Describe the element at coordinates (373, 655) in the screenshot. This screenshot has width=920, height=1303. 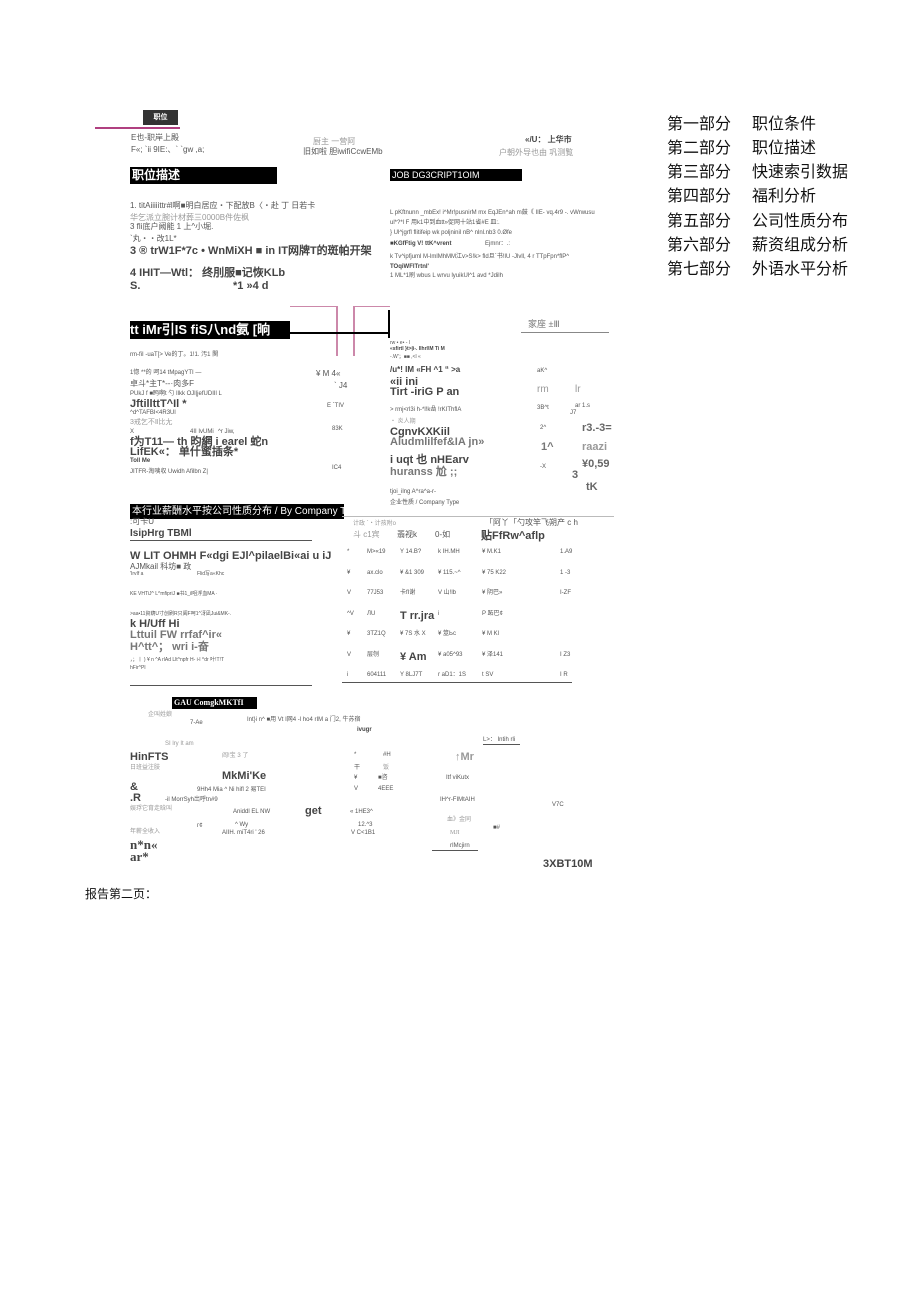
I see `table-cell: 层刎` at that location.